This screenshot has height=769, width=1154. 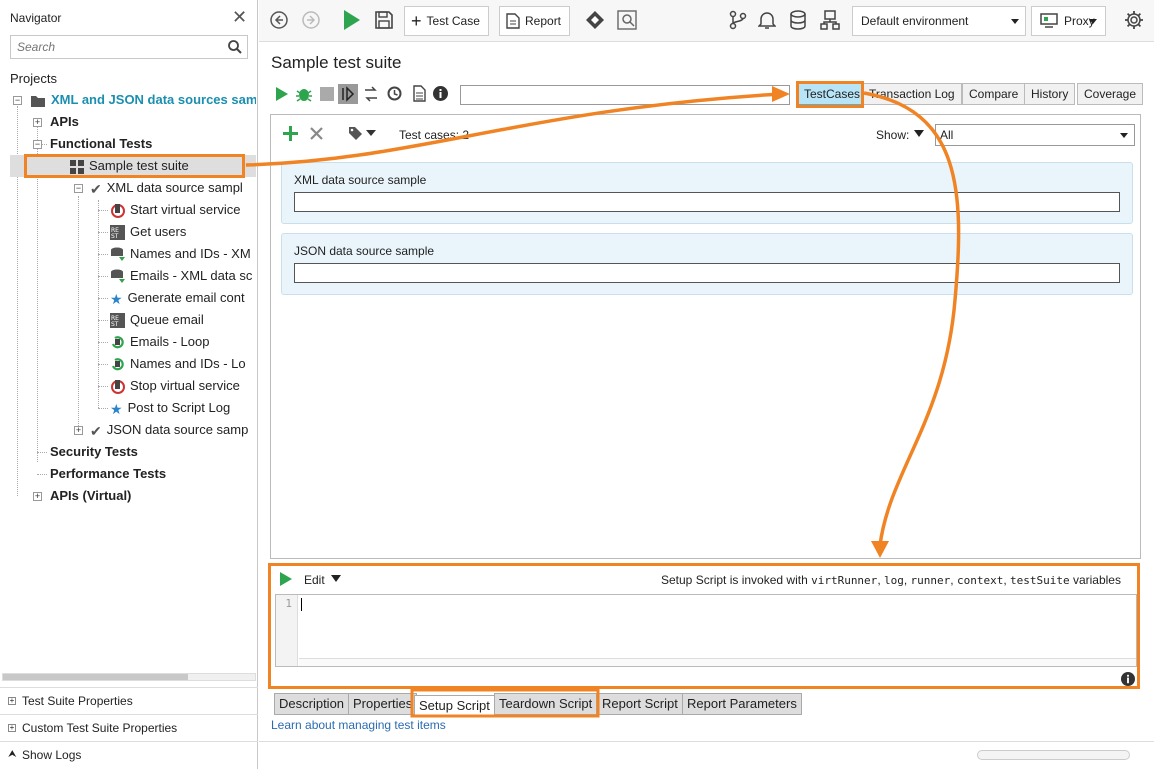 What do you see at coordinates (191, 275) in the screenshot?
I see `tree-item-label: Emails - XML data sc` at bounding box center [191, 275].